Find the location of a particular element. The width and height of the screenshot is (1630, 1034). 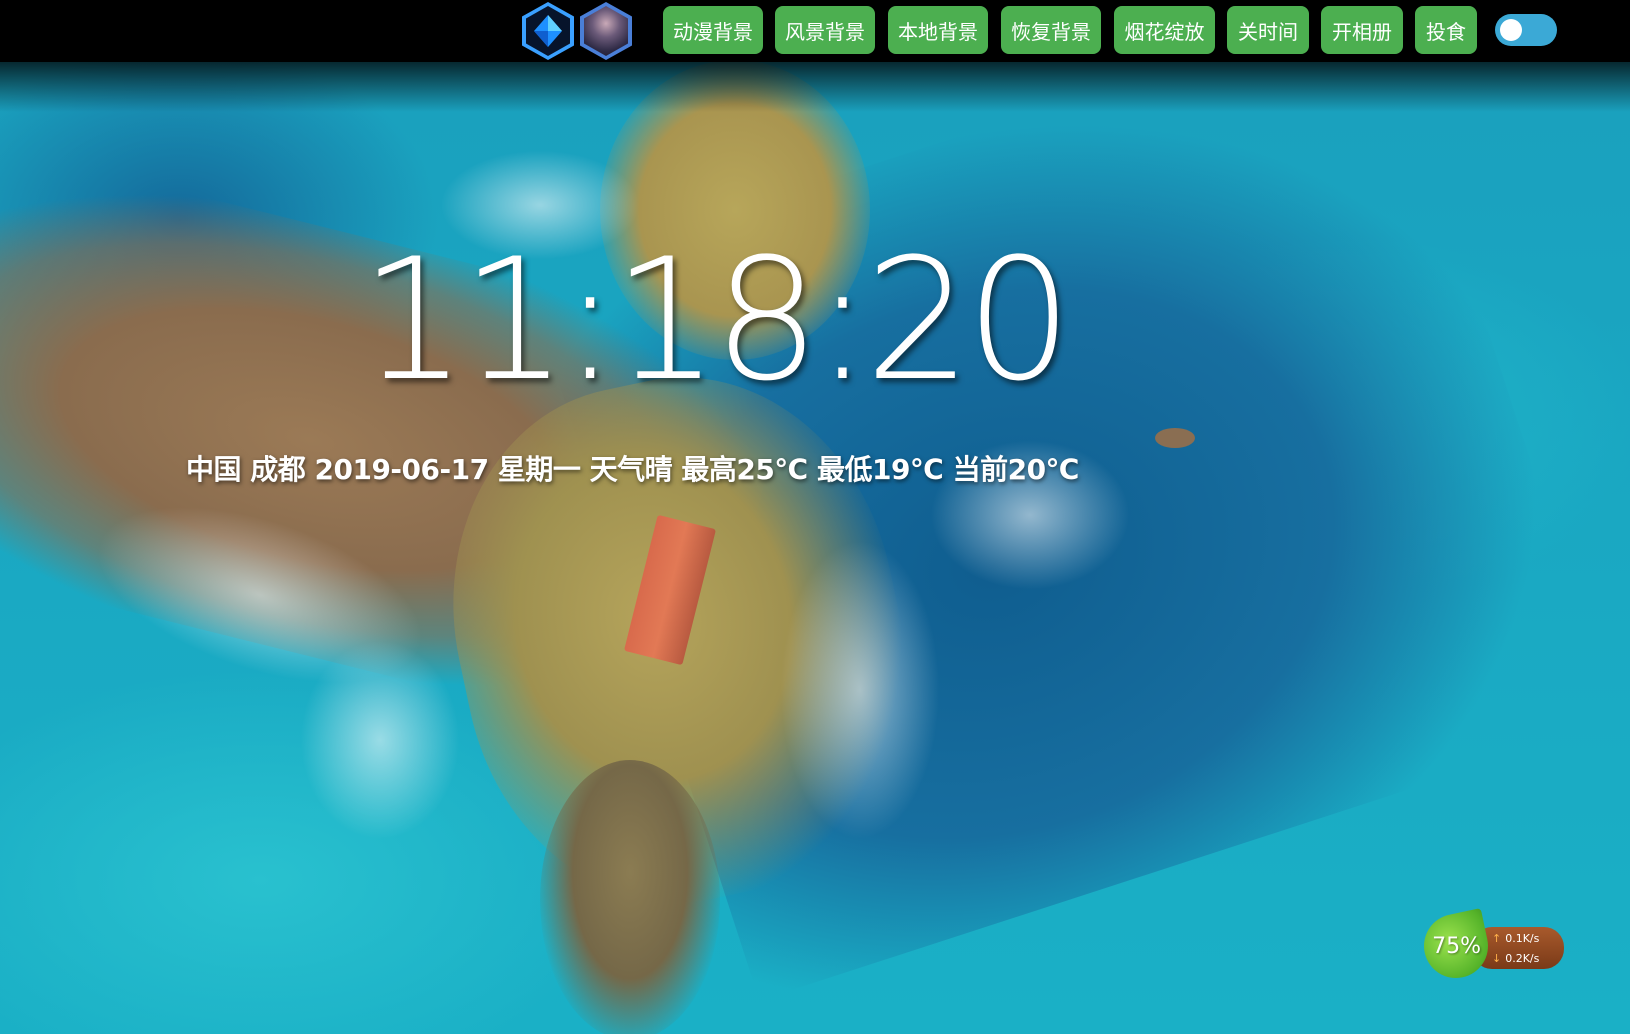

diamond-logo-icon is located at coordinates (548, 31).